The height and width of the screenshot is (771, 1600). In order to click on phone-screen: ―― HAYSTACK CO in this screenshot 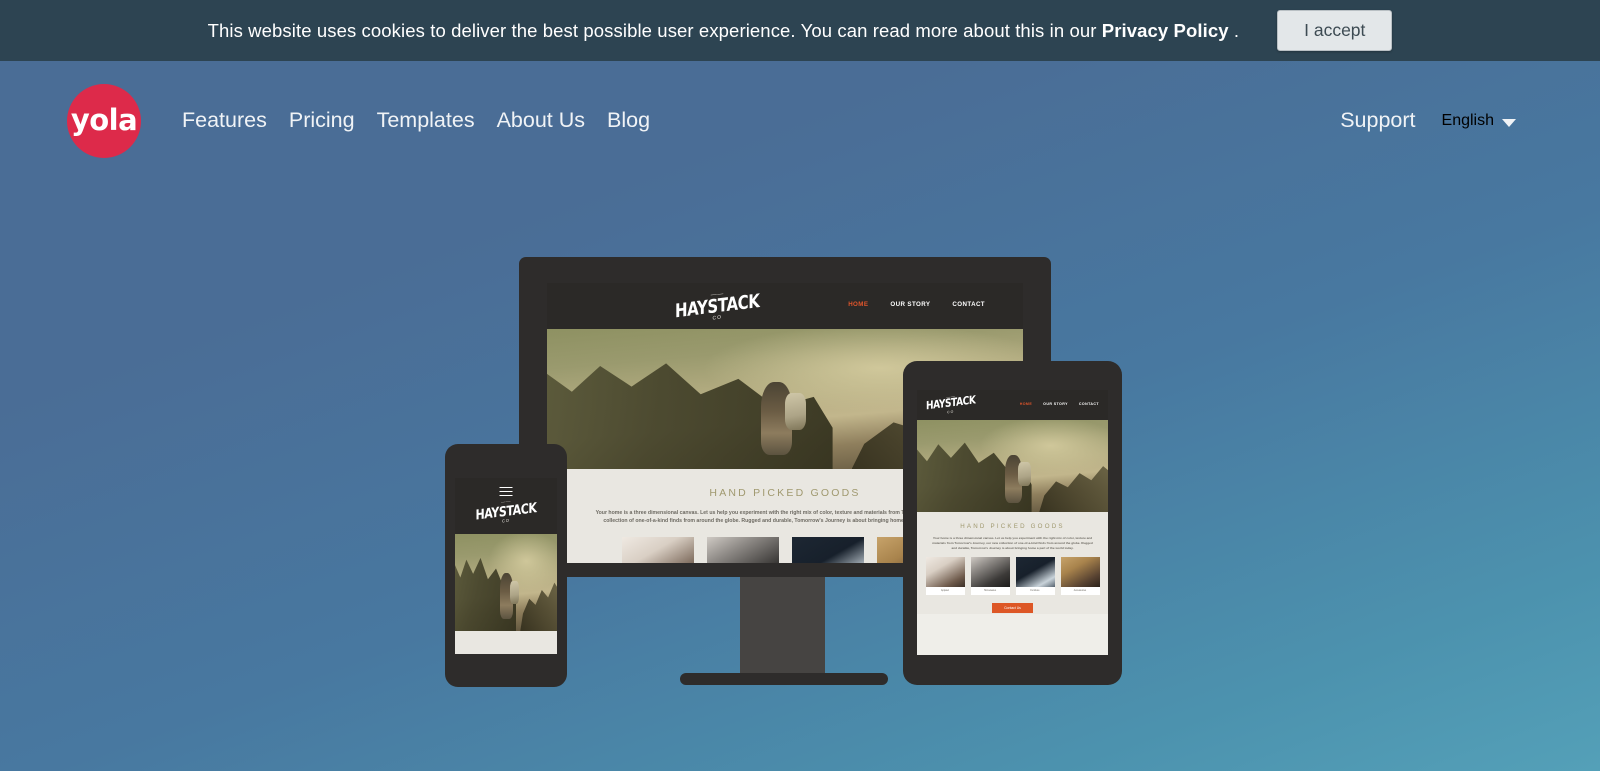, I will do `click(506, 566)`.